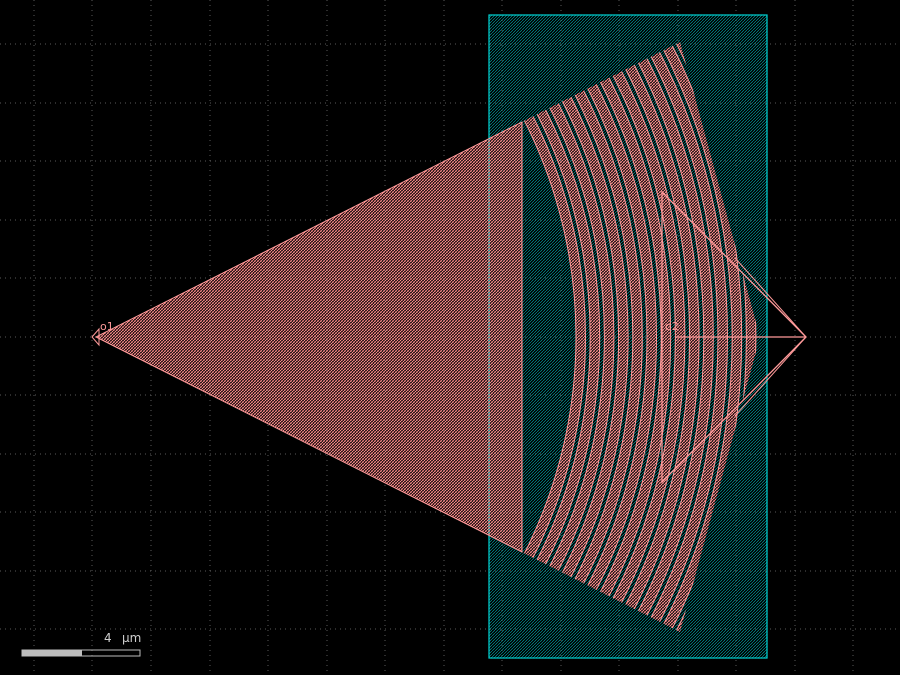  What do you see at coordinates (107, 326) in the screenshot?
I see `port-o1-label: o1` at bounding box center [107, 326].